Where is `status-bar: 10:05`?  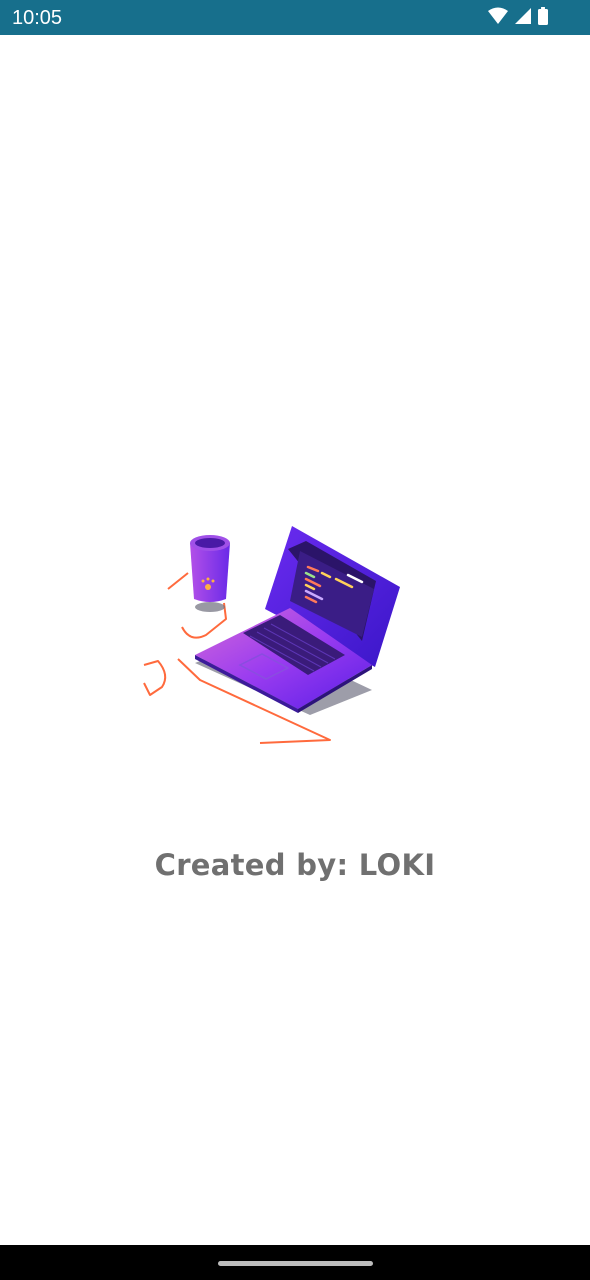 status-bar: 10:05 is located at coordinates (295, 17).